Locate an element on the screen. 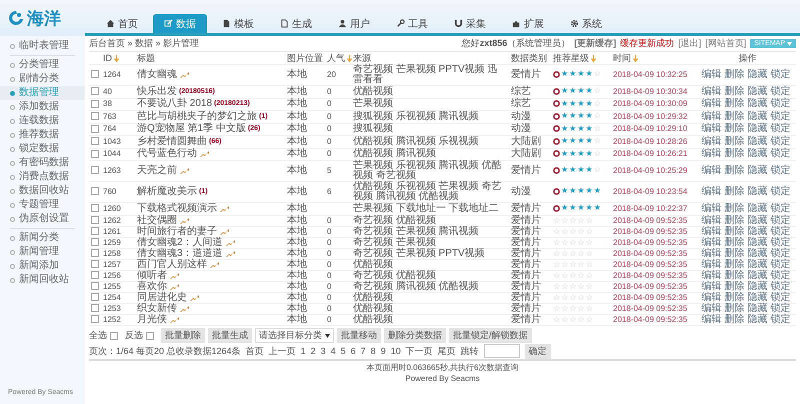  sidebar-item: 锁定数据 is located at coordinates (42, 149).